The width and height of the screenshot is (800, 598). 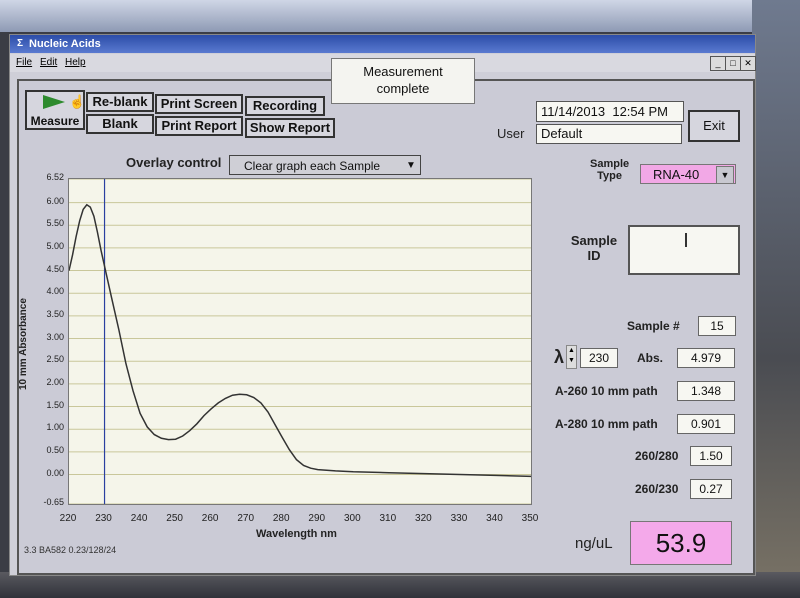 What do you see at coordinates (352, 518) in the screenshot?
I see `x-tick-label: 300` at bounding box center [352, 518].